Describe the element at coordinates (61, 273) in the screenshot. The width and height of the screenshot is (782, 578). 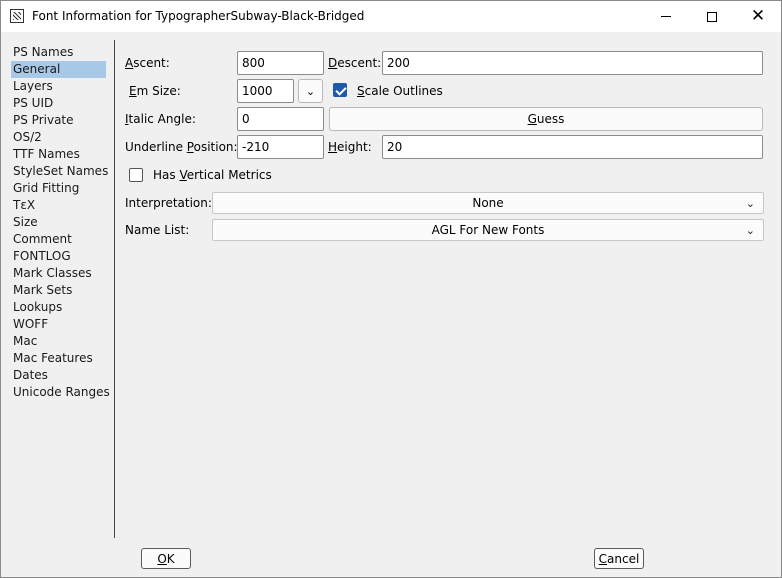
I see `sidebar-item-mark-classes: Mark Classes` at that location.